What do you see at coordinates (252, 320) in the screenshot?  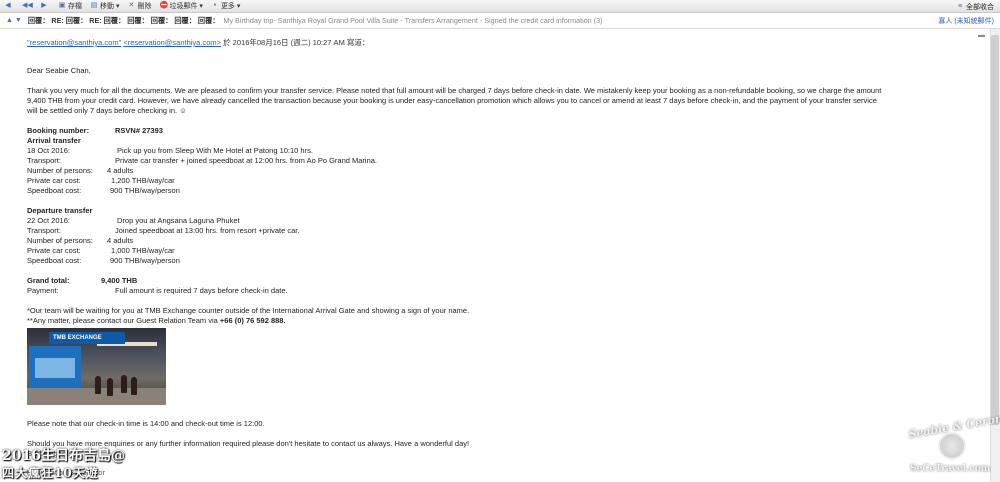 I see `contact-phone: +66 (0) 76 592 888.` at bounding box center [252, 320].